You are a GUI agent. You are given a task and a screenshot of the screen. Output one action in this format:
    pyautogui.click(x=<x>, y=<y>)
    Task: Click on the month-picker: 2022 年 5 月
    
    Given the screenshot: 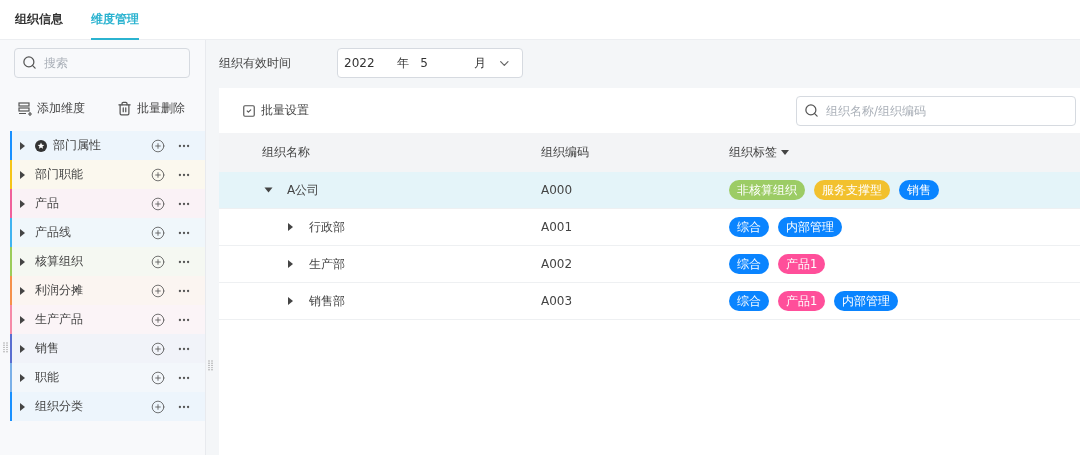 What is the action you would take?
    pyautogui.click(x=430, y=63)
    